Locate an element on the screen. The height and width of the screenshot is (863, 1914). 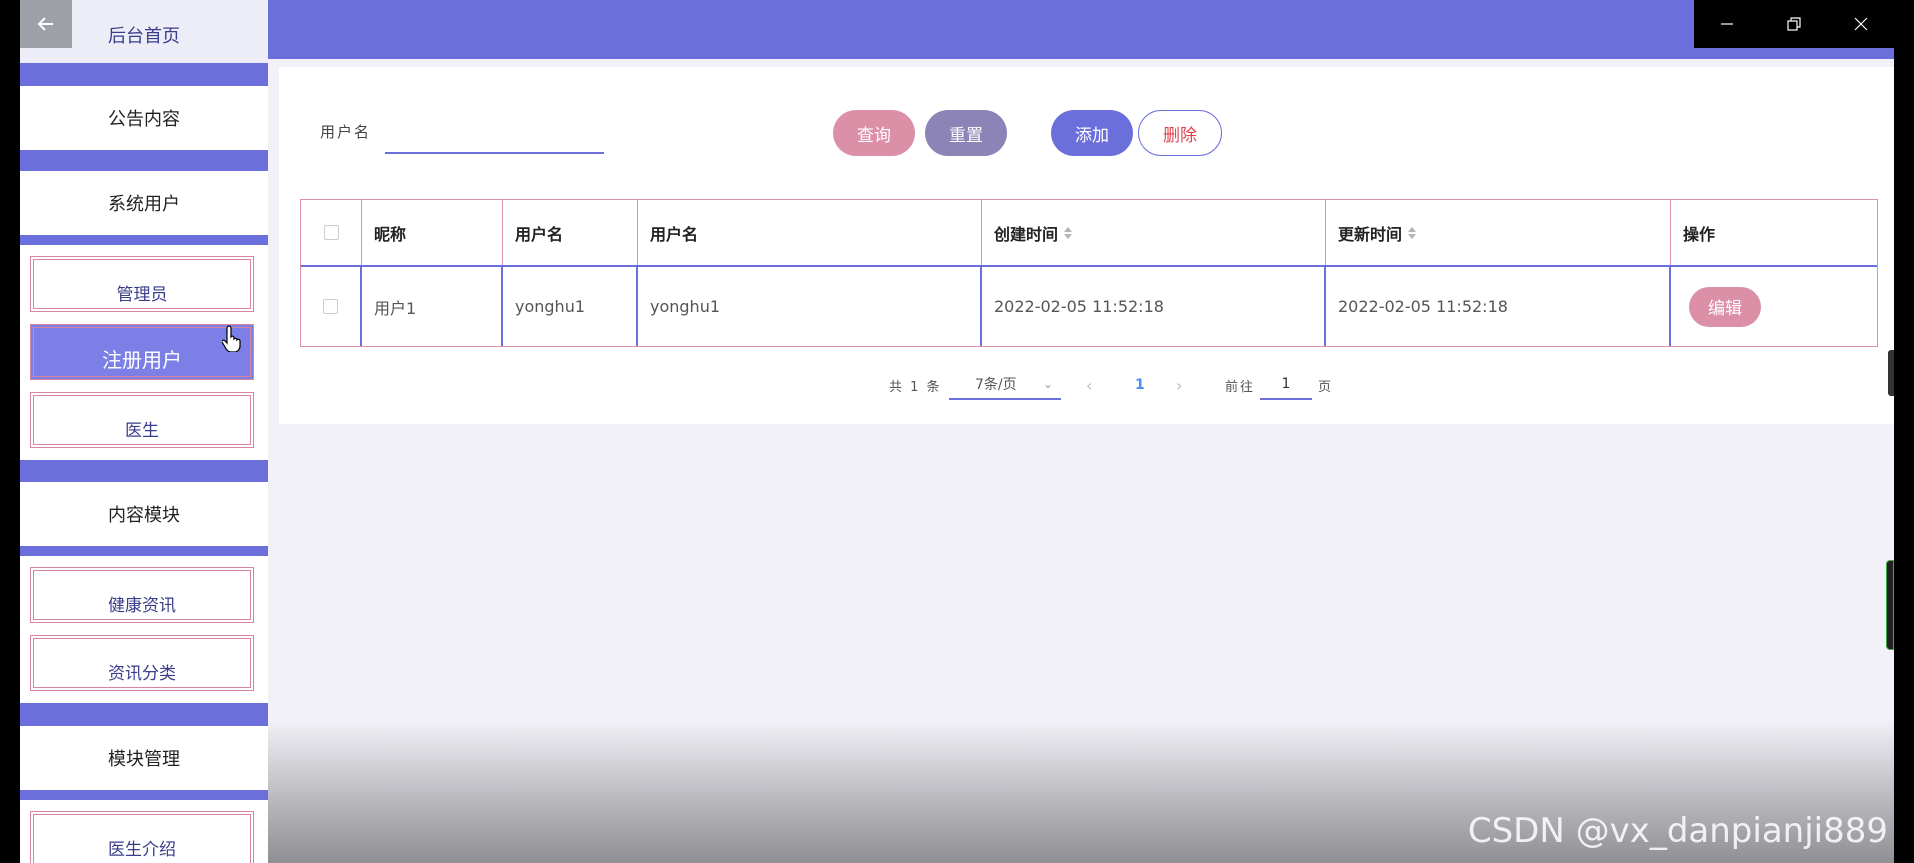
sidebar-section-announcement: 公告内容 is located at coordinates (144, 118).